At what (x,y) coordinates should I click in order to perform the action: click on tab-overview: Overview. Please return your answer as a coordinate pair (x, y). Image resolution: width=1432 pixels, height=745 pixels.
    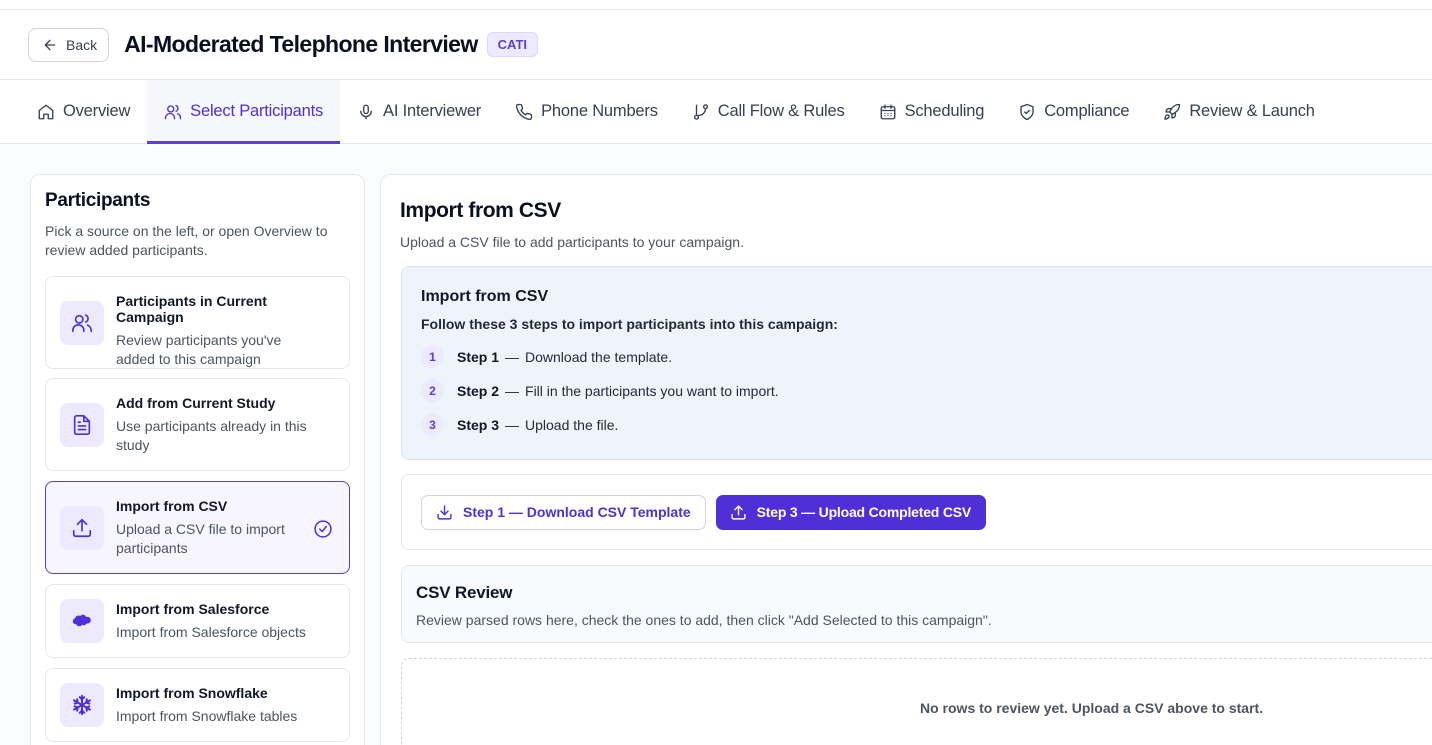
    Looking at the image, I should click on (83, 111).